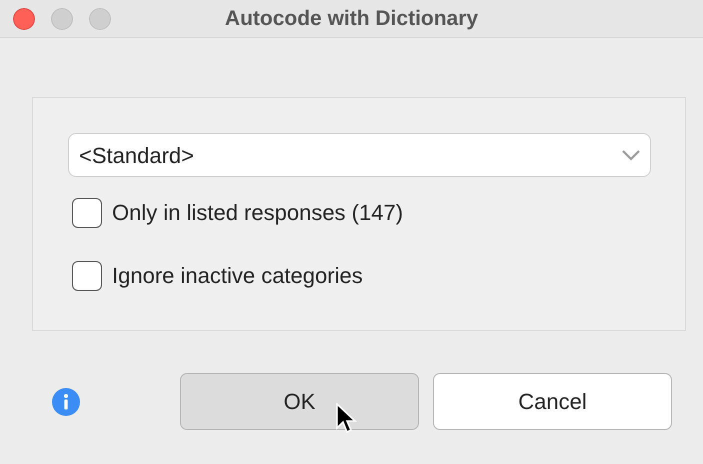 This screenshot has height=464, width=703. What do you see at coordinates (552, 401) in the screenshot?
I see `cancel-button: Cancel` at bounding box center [552, 401].